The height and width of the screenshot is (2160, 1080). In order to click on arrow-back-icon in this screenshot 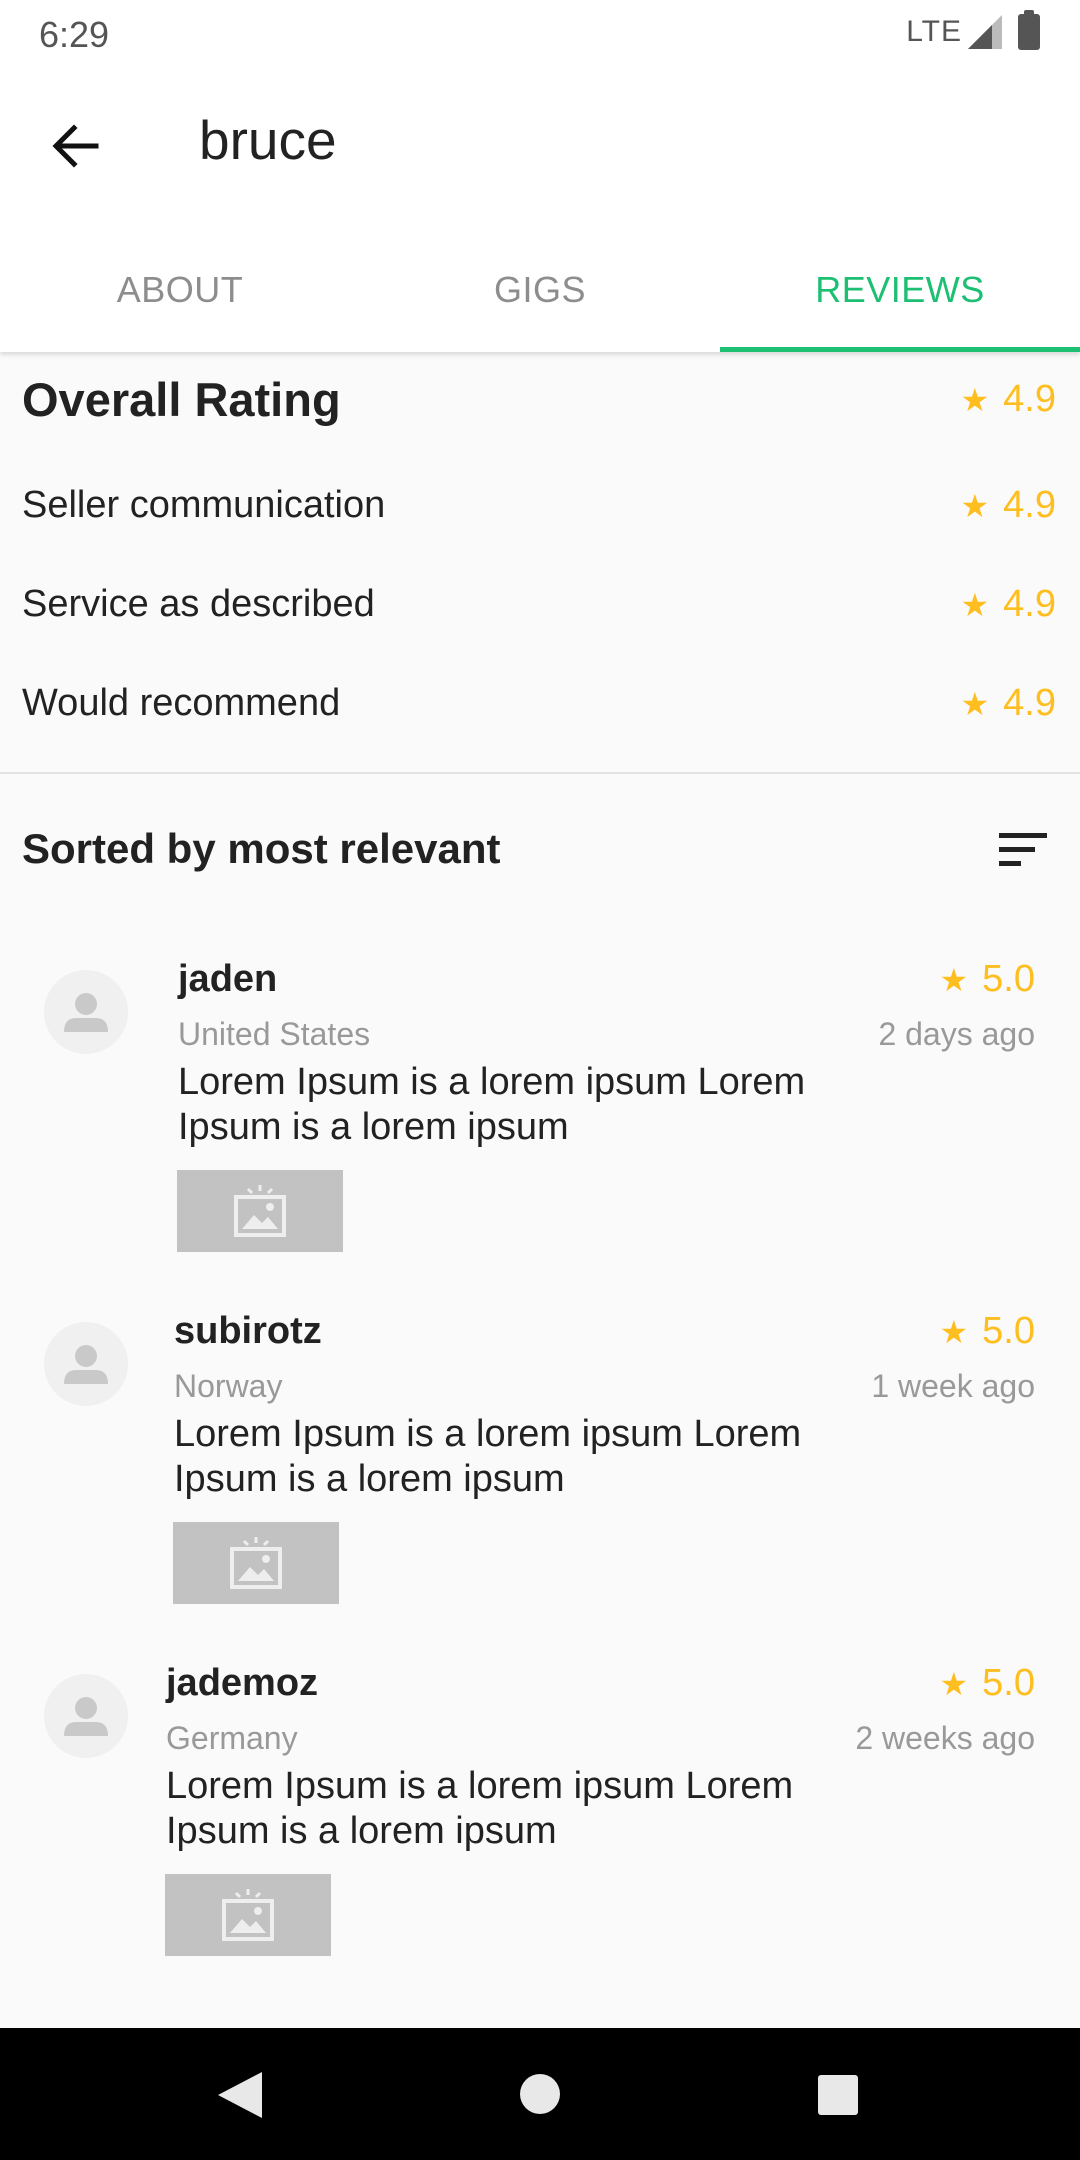, I will do `click(76, 146)`.